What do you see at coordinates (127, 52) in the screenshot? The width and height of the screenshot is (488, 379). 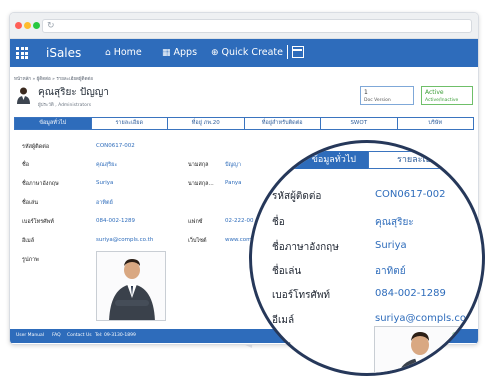 I see `nav-home-label: Home` at bounding box center [127, 52].